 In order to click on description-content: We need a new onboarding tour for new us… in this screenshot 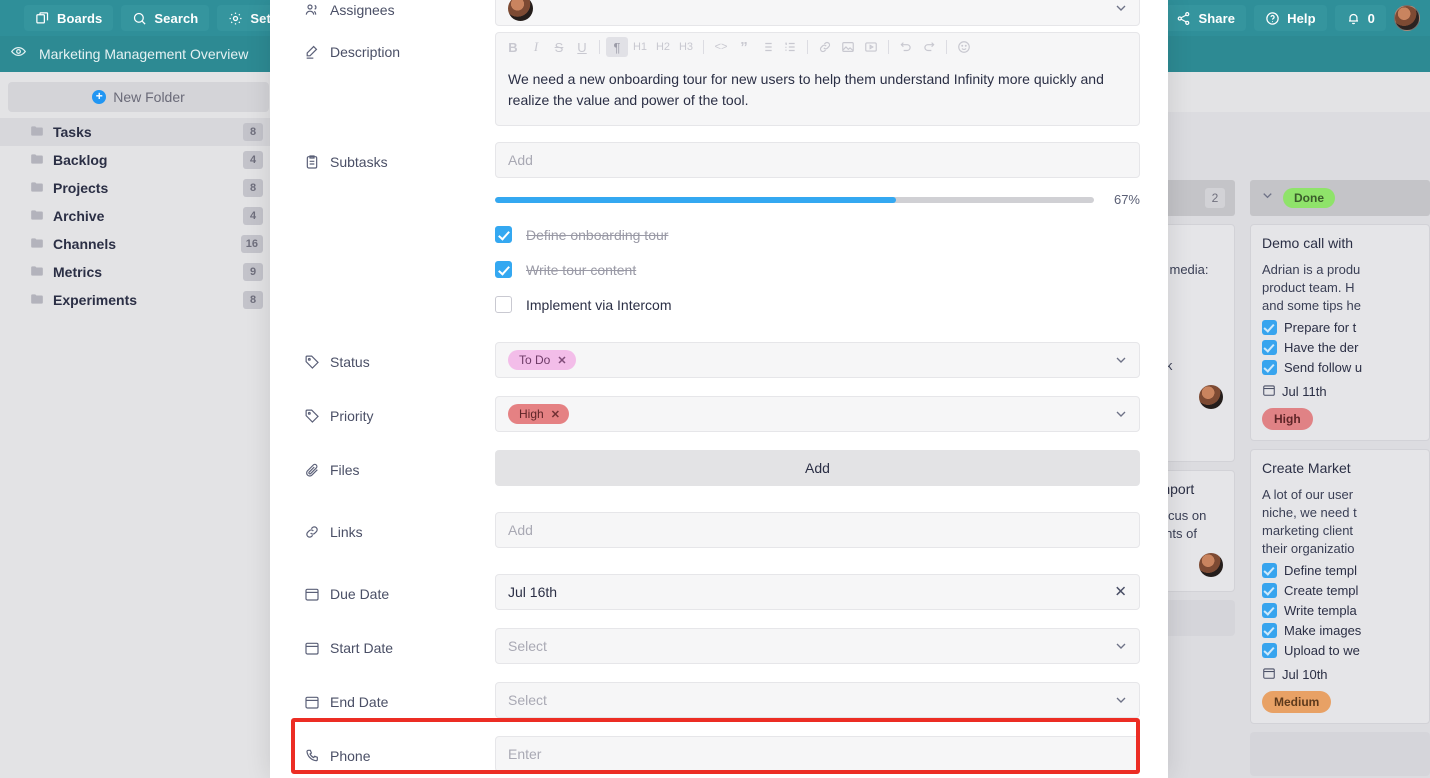, I will do `click(817, 93)`.